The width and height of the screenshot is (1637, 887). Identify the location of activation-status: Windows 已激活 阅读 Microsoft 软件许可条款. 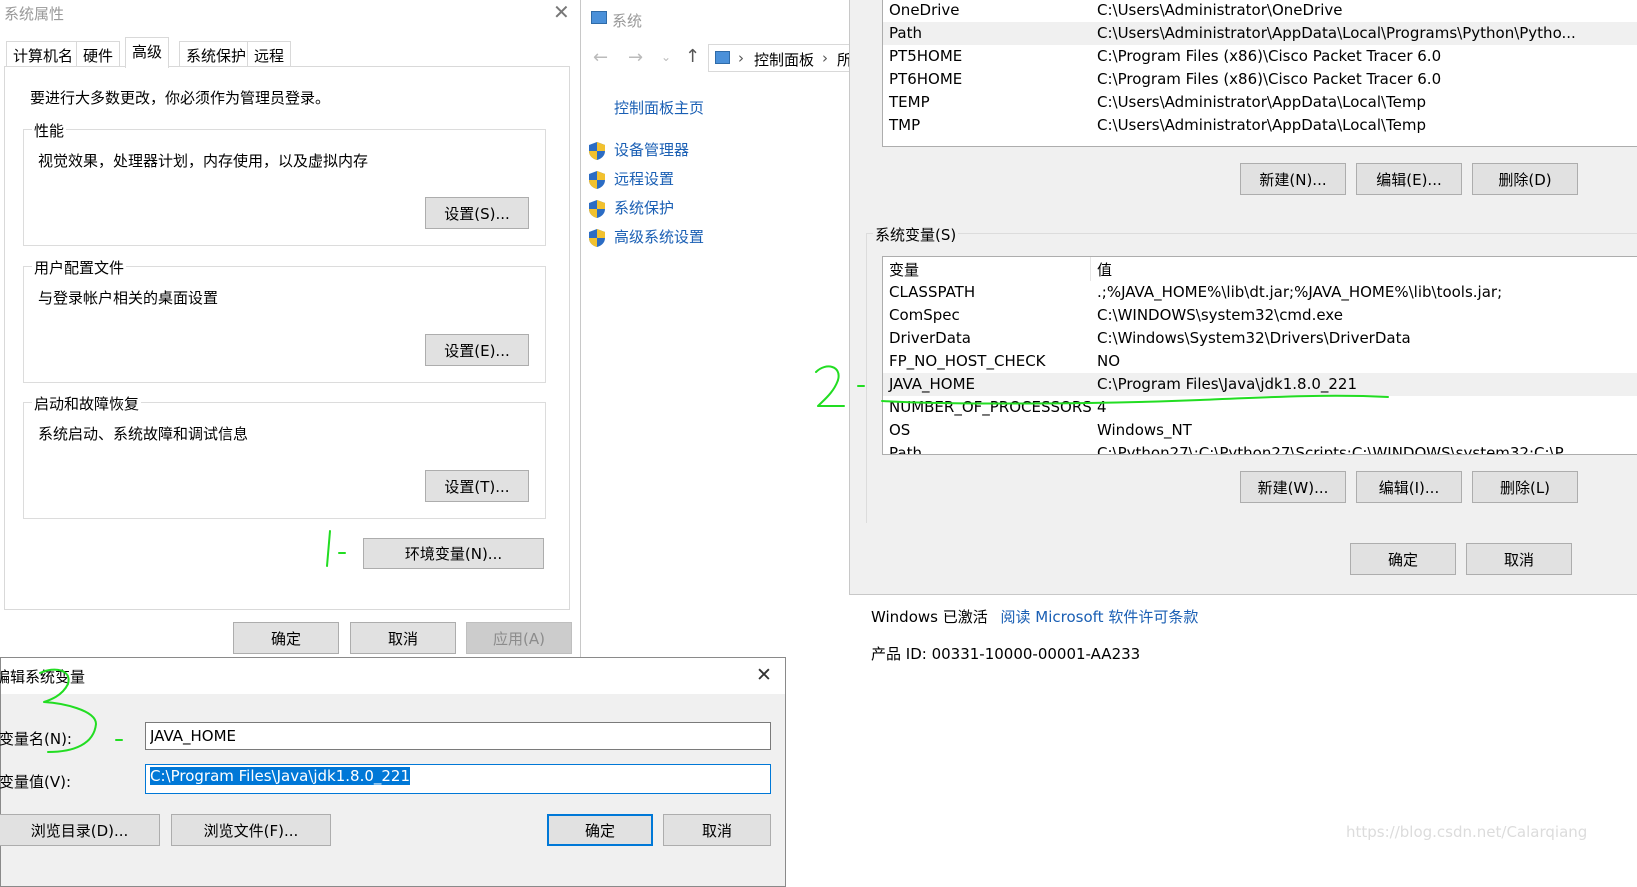
(1034, 616).